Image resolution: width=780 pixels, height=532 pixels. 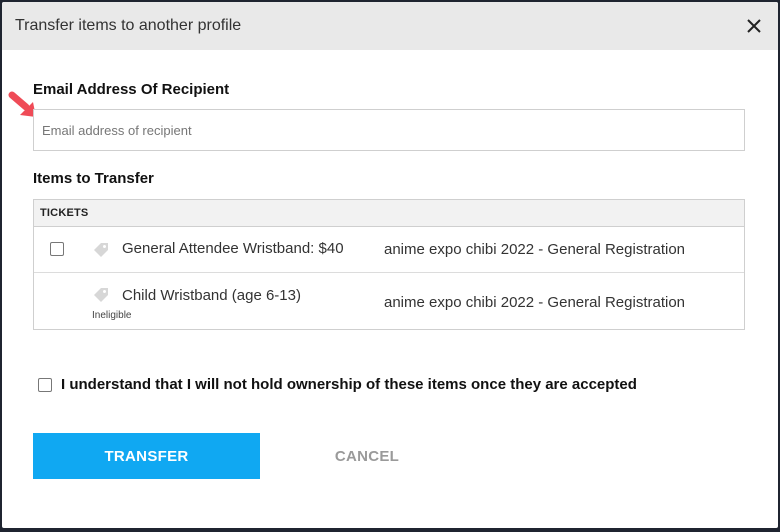 I want to click on close-button, so click(x=754, y=26).